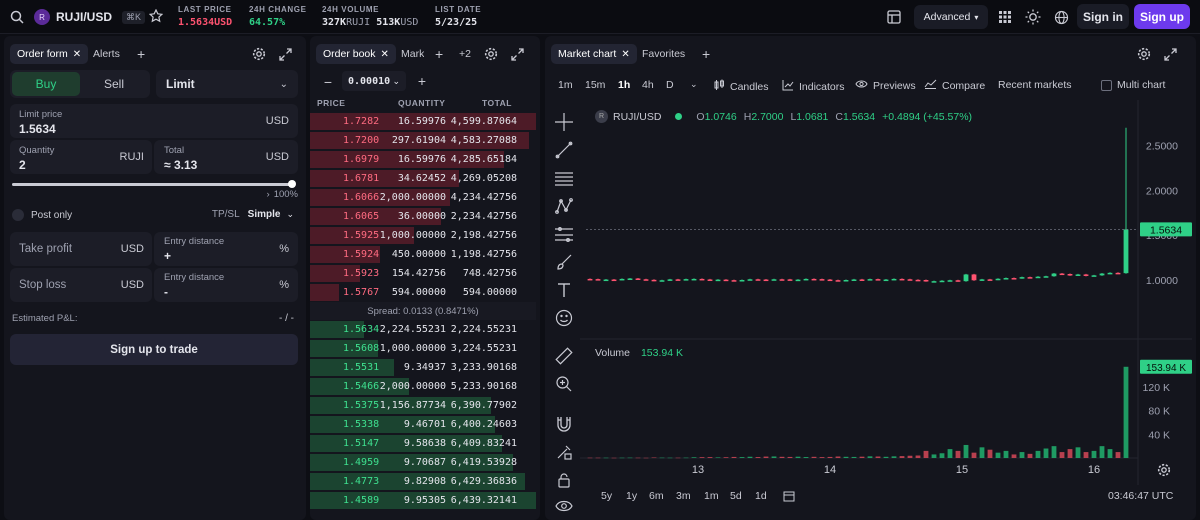  I want to click on range-1d: 1d, so click(761, 496).